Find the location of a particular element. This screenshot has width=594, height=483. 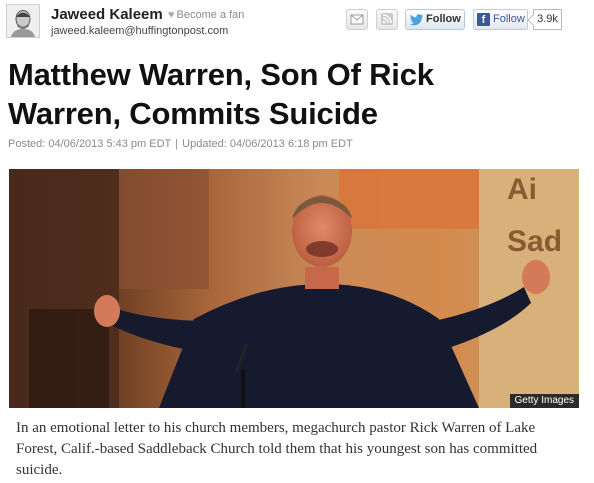

rss-button is located at coordinates (387, 19).